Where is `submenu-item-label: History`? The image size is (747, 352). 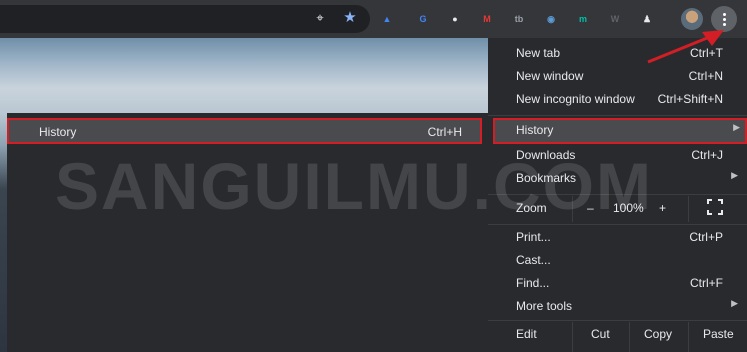 submenu-item-label: History is located at coordinates (58, 132).